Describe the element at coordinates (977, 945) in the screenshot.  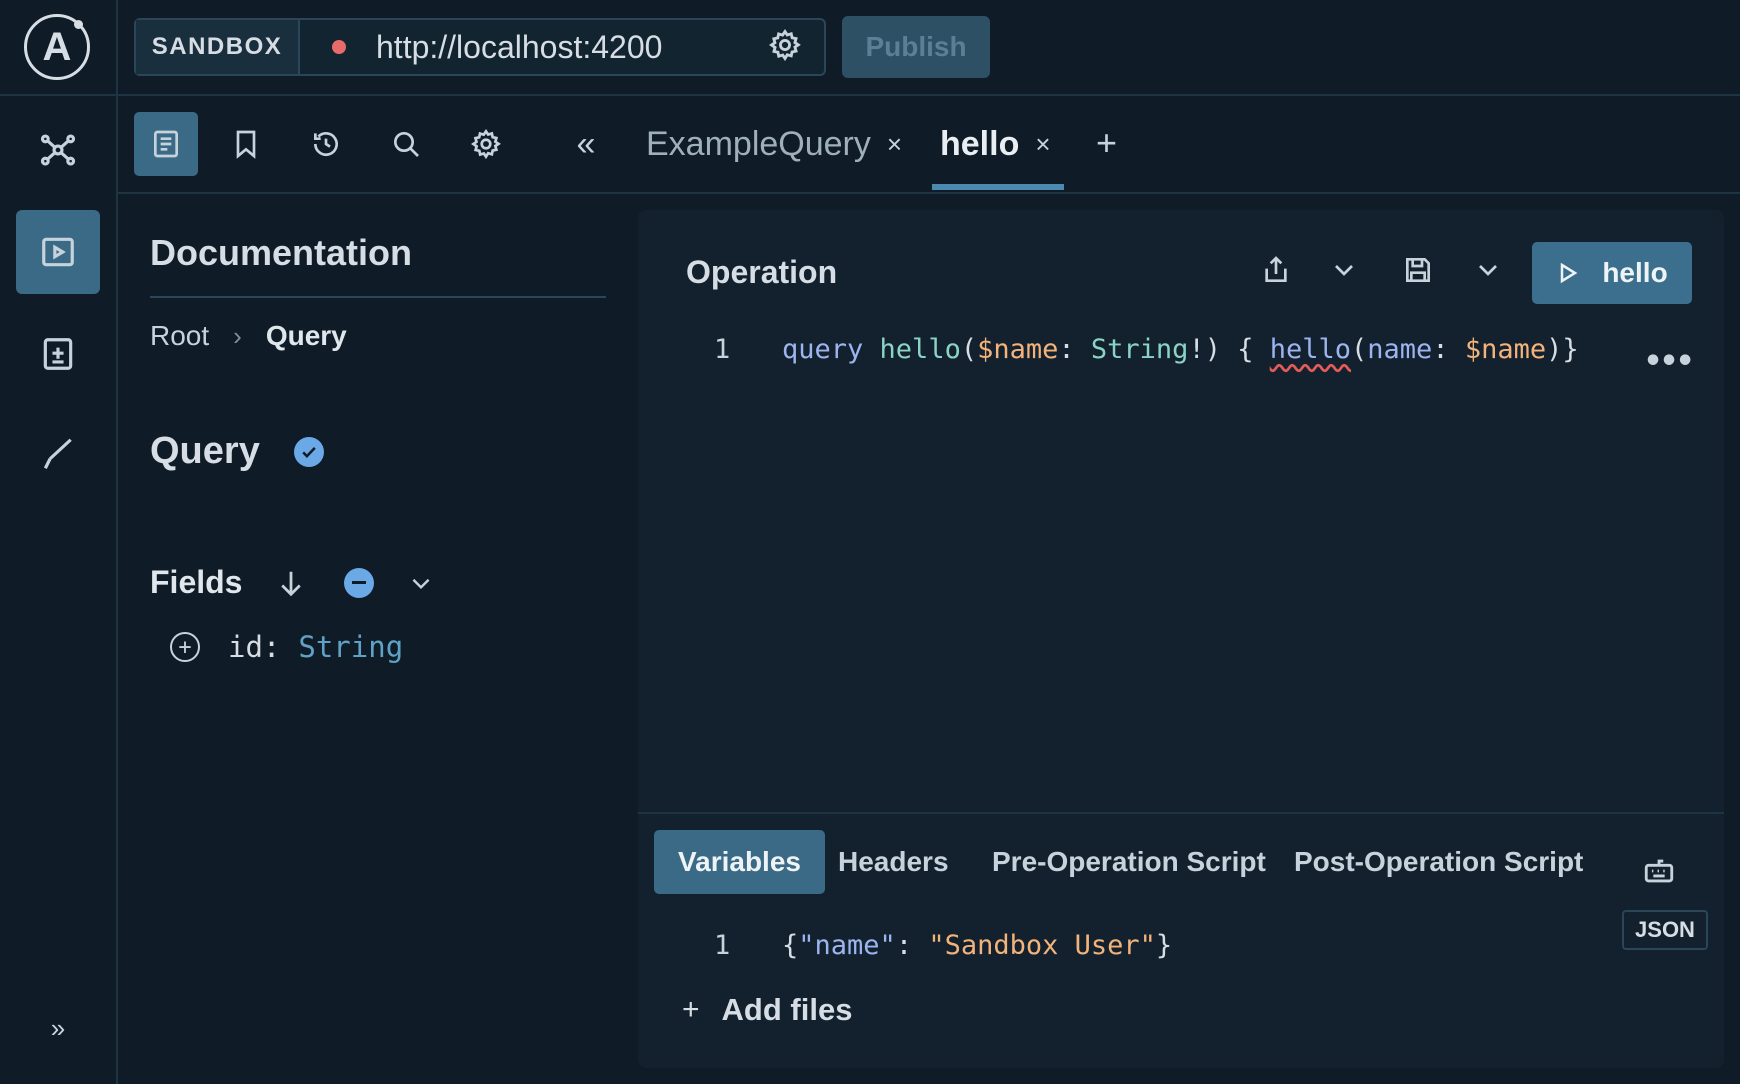
I see `variables-editor: {"name": "Sandbox User"}` at that location.